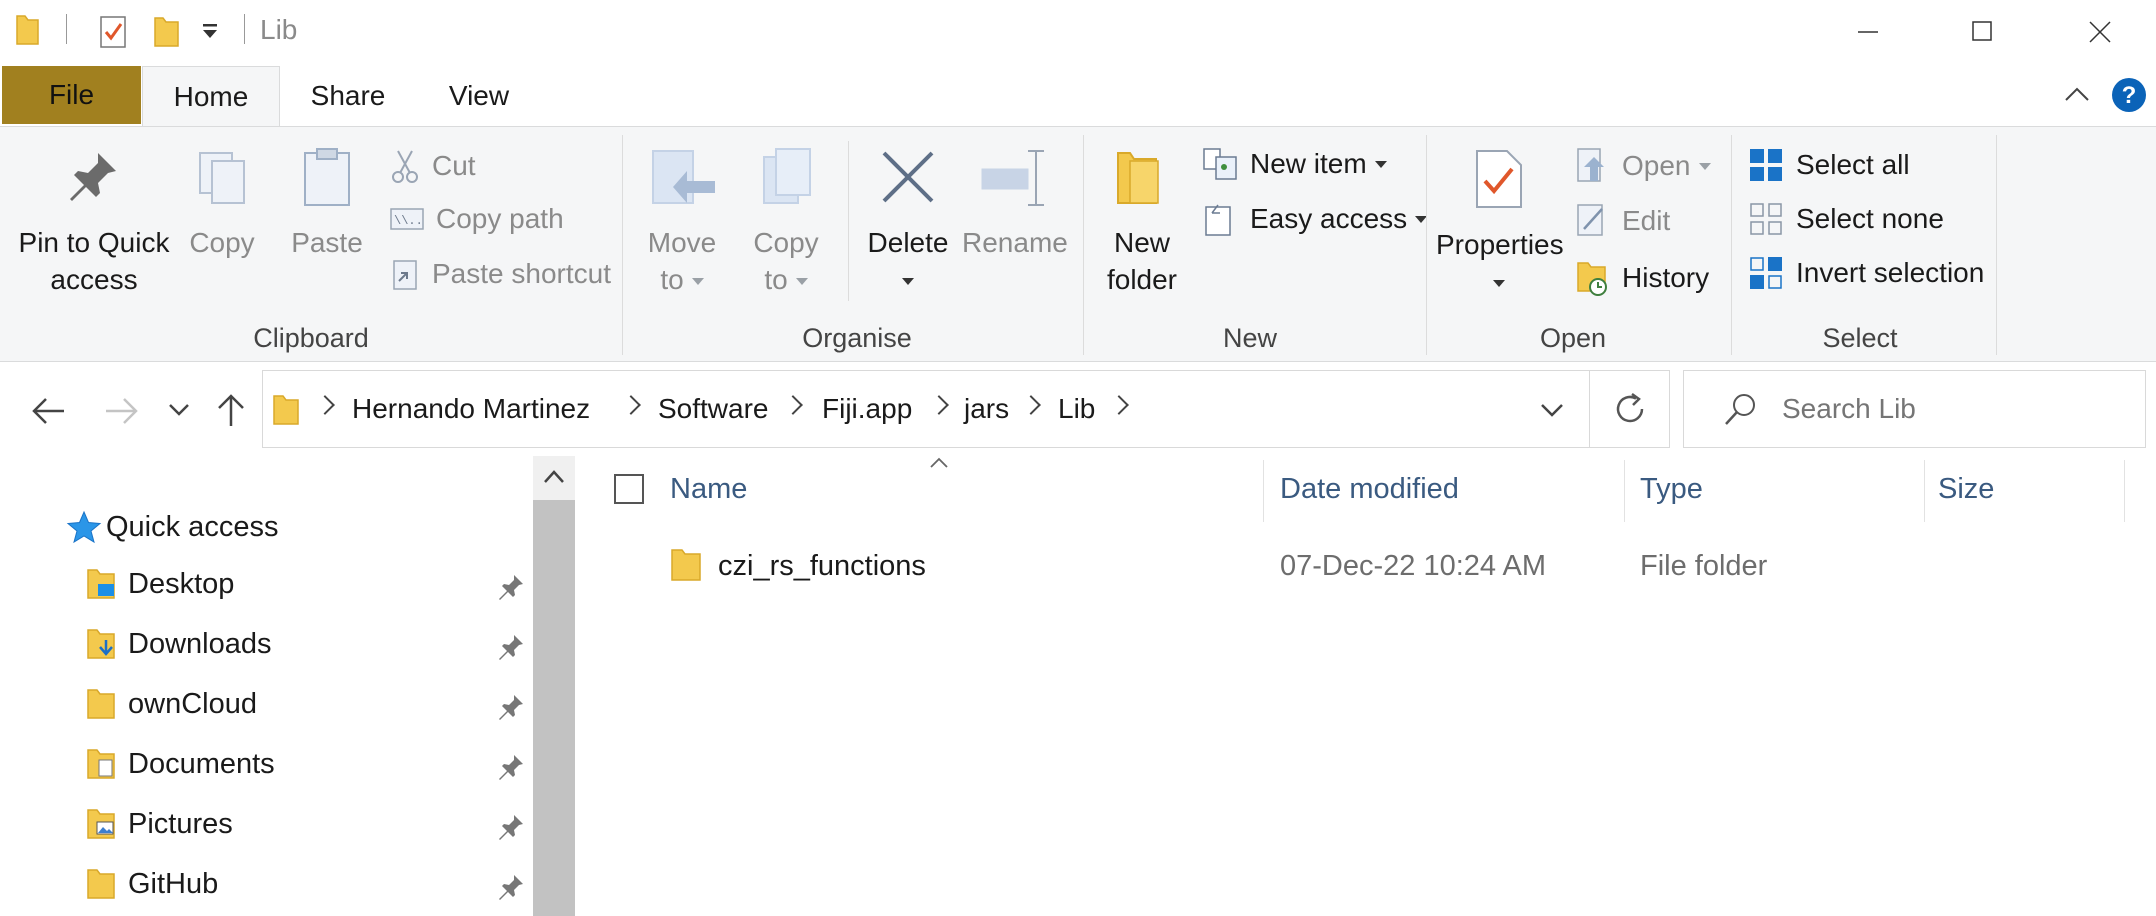 This screenshot has width=2156, height=916. I want to click on delete-button: Delete, so click(908, 222).